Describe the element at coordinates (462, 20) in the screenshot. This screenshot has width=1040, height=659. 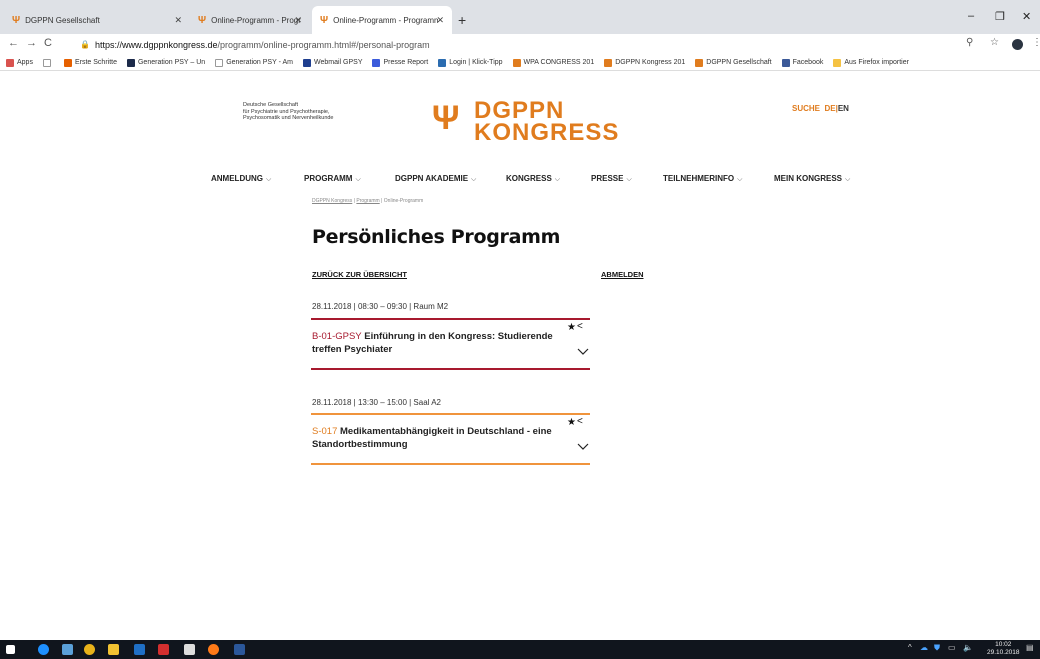
I see `new-tab-button: +` at that location.